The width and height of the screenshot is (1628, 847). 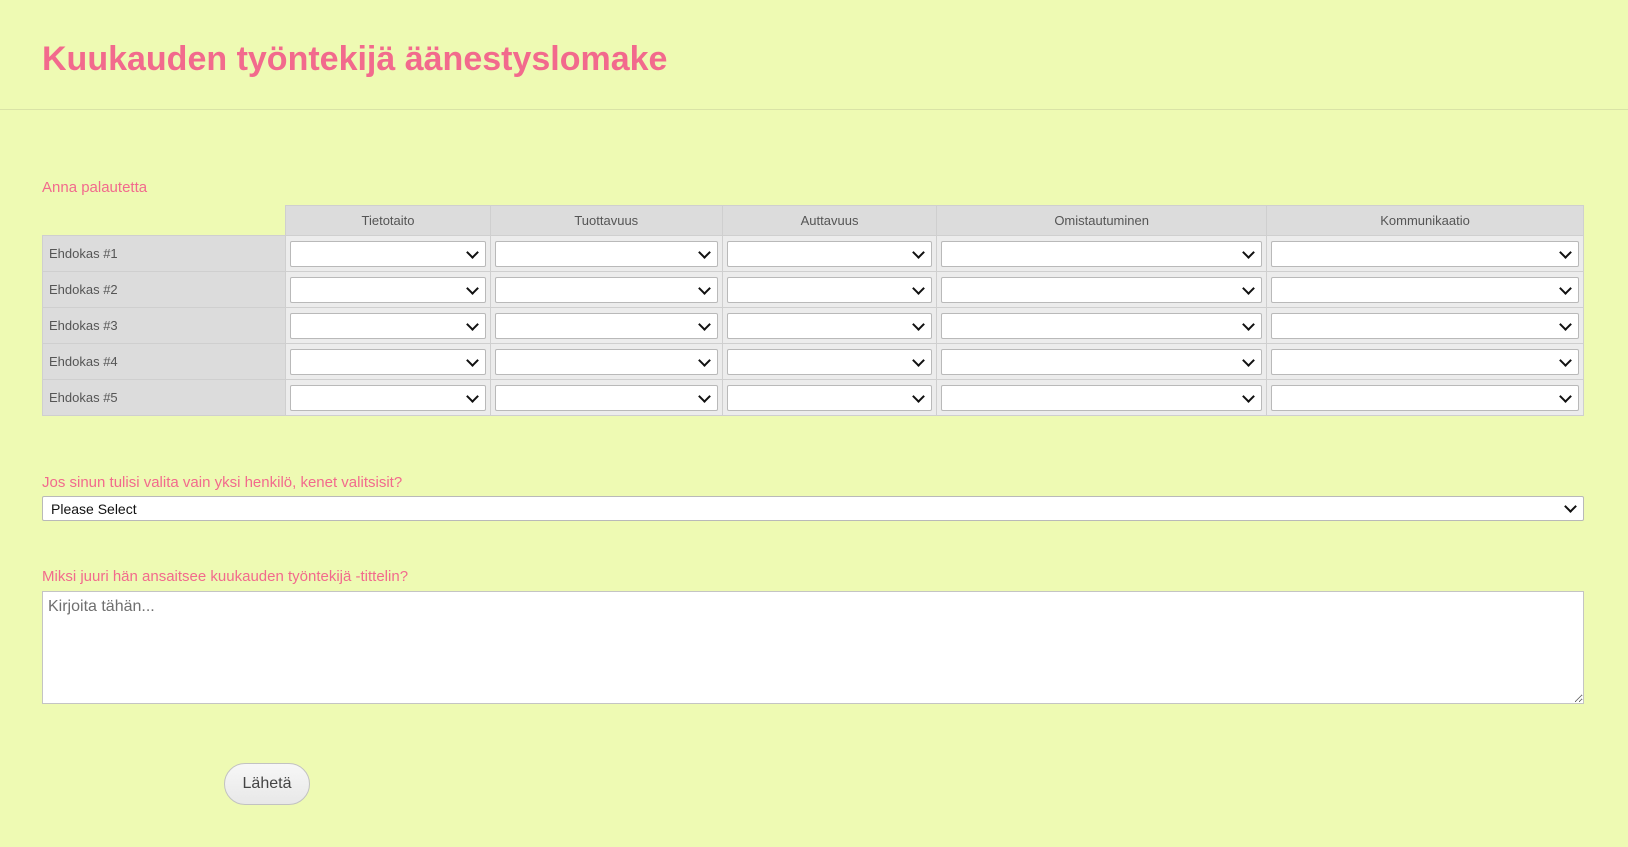 I want to click on matrix-row-label: Ehdokas #3, so click(x=164, y=325).